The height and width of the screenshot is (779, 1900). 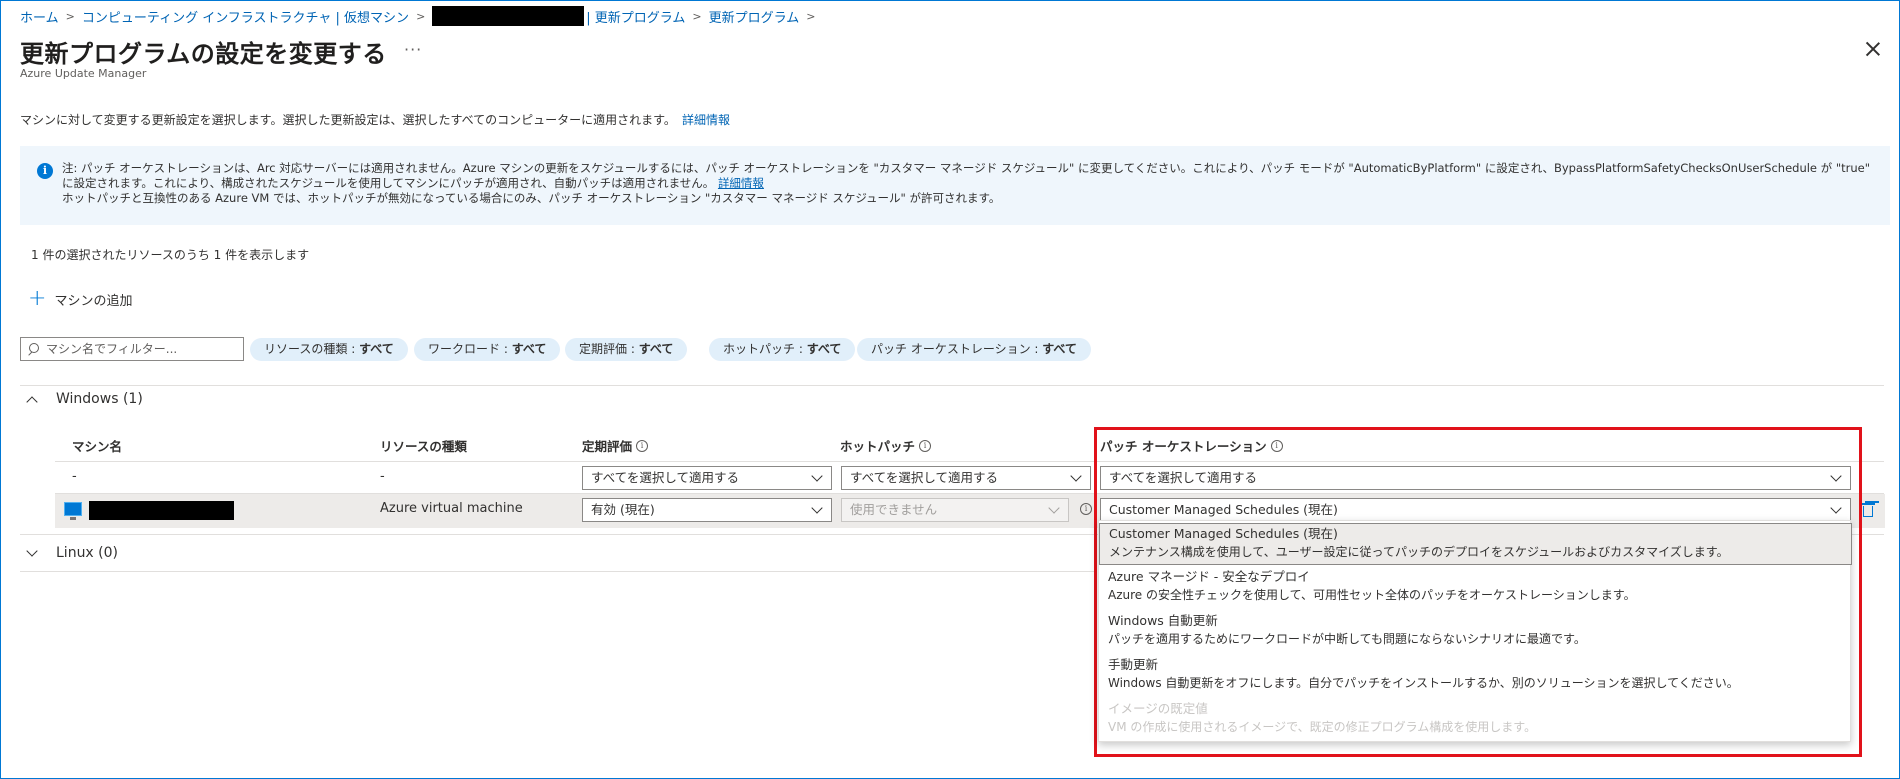 I want to click on group-windows-label: Windows (1), so click(x=99, y=399).